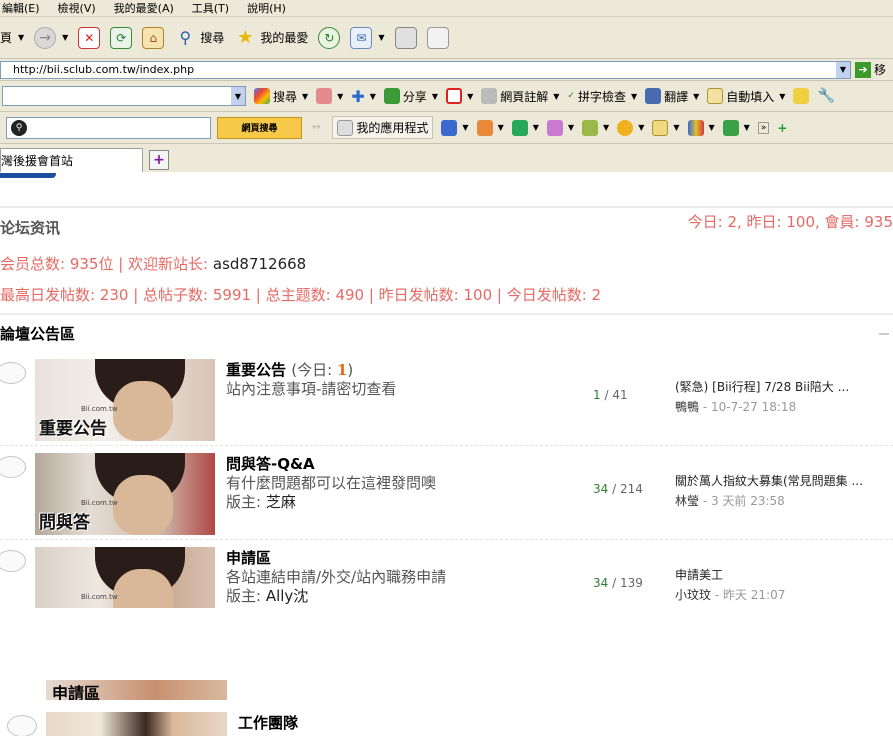  What do you see at coordinates (595, 127) in the screenshot?
I see `app-book: ▼` at bounding box center [595, 127].